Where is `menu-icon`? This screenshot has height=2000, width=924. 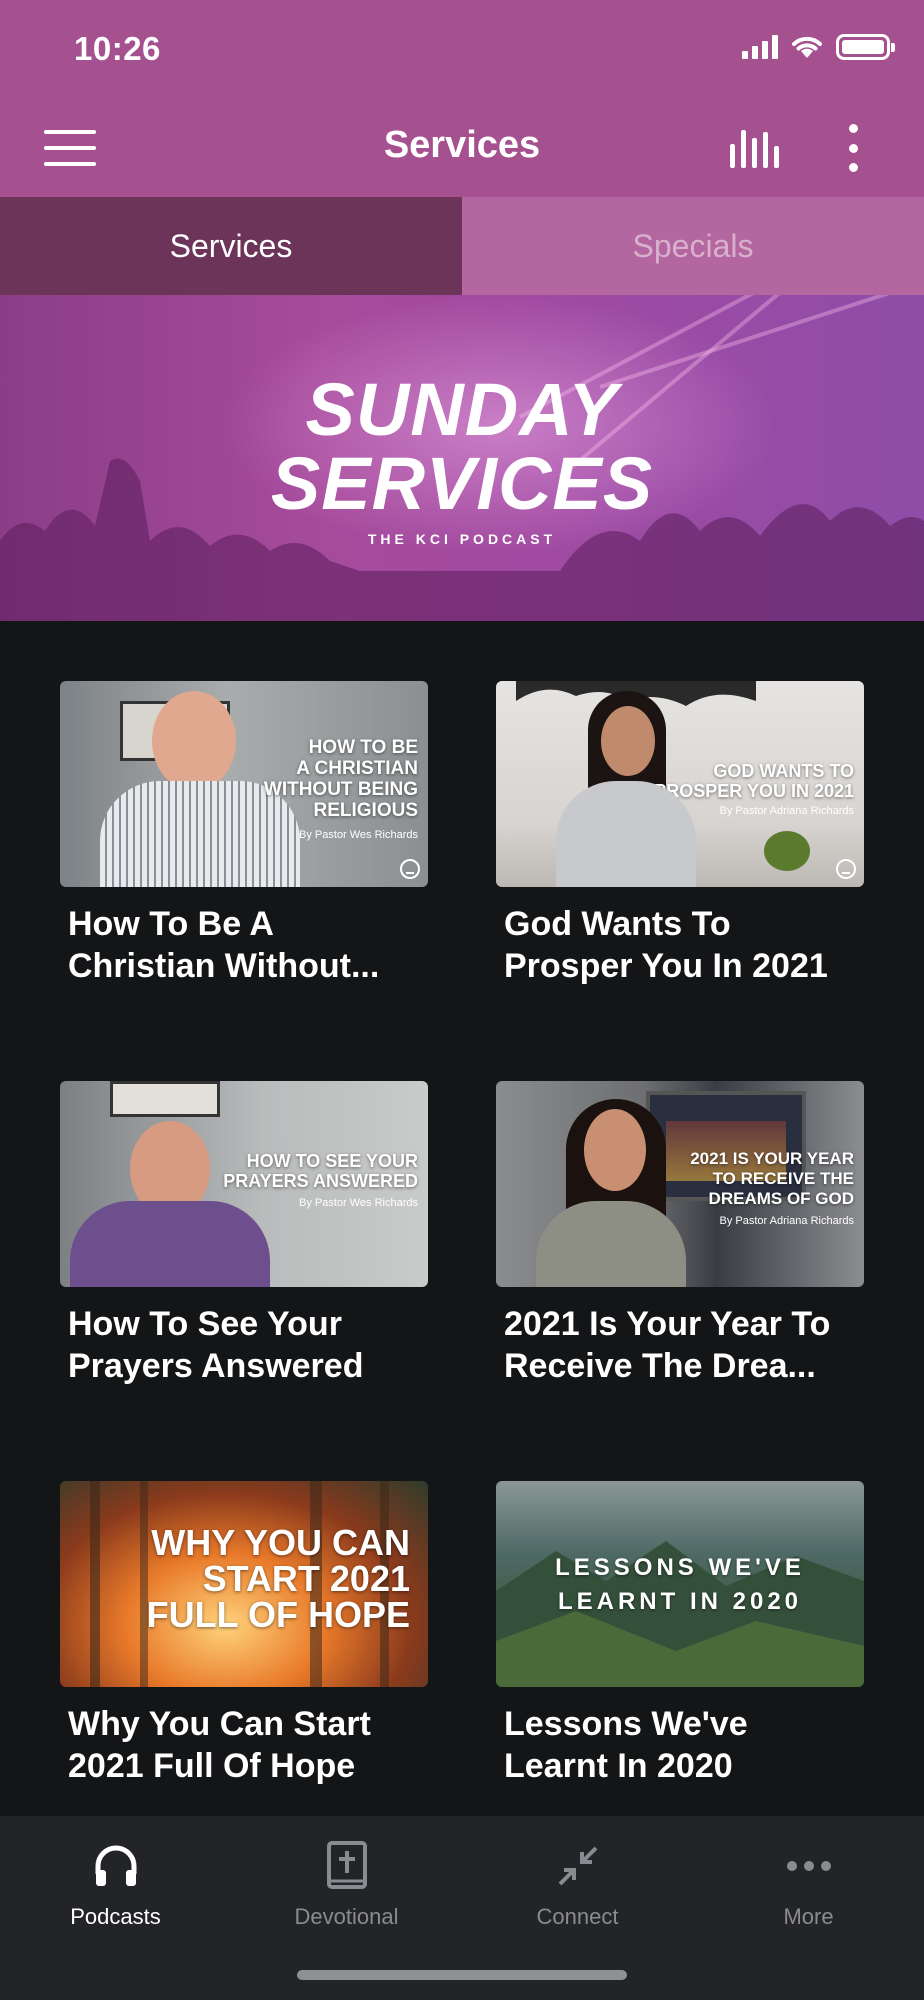 menu-icon is located at coordinates (70, 148).